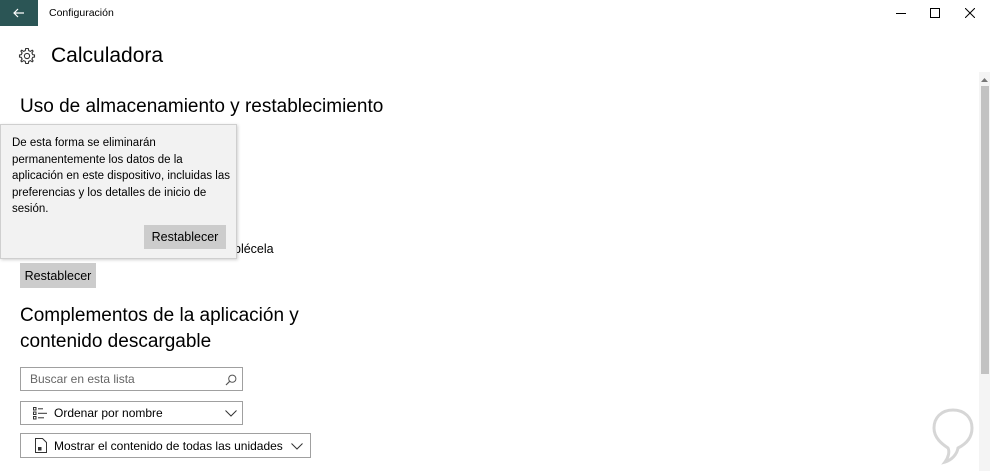  I want to click on scroll-up-arrow-icon, so click(984, 80).